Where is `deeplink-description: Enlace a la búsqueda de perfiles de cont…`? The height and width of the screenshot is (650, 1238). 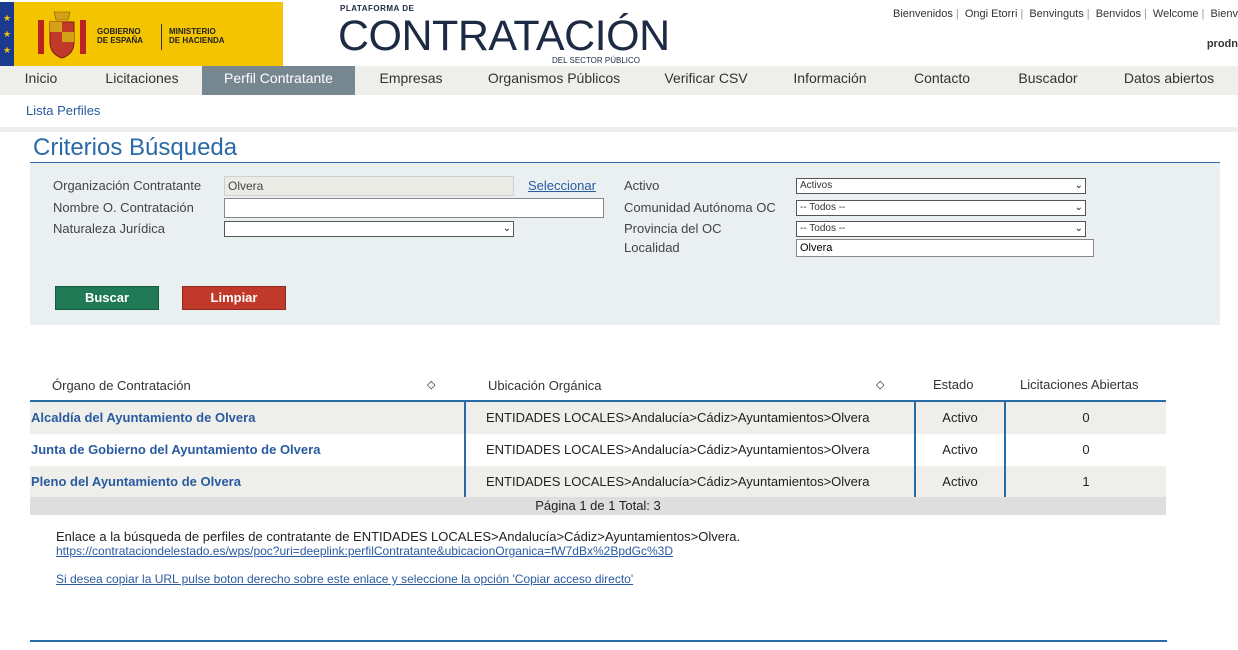
deeplink-description: Enlace a la búsqueda de perfiles de cont… is located at coordinates (398, 536).